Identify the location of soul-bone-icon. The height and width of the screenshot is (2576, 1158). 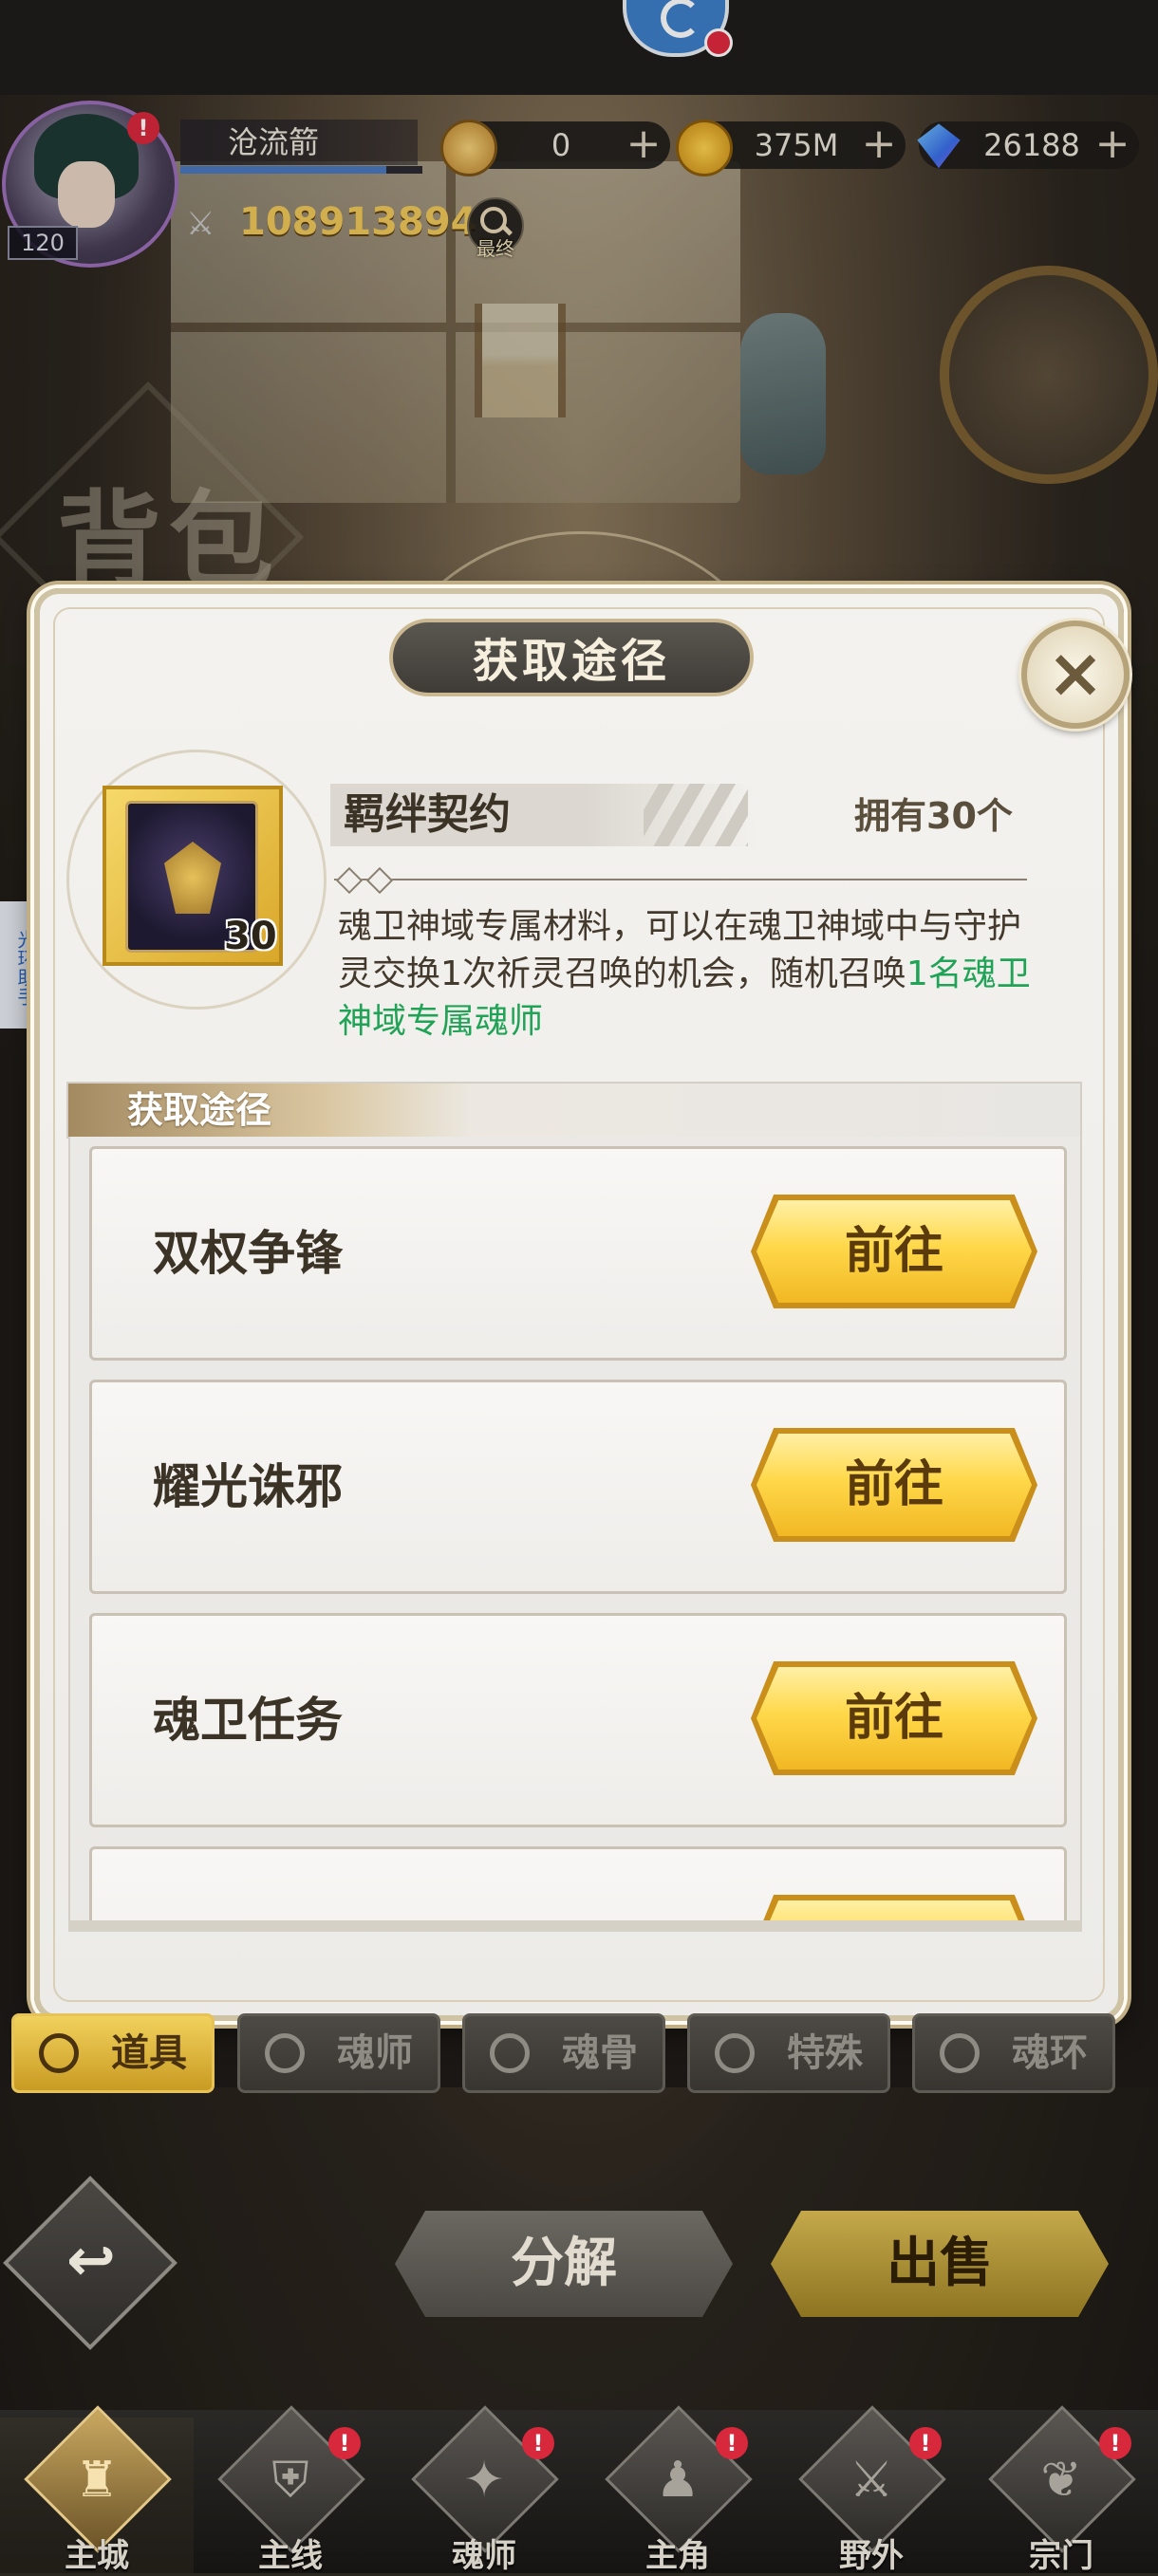
(510, 2053).